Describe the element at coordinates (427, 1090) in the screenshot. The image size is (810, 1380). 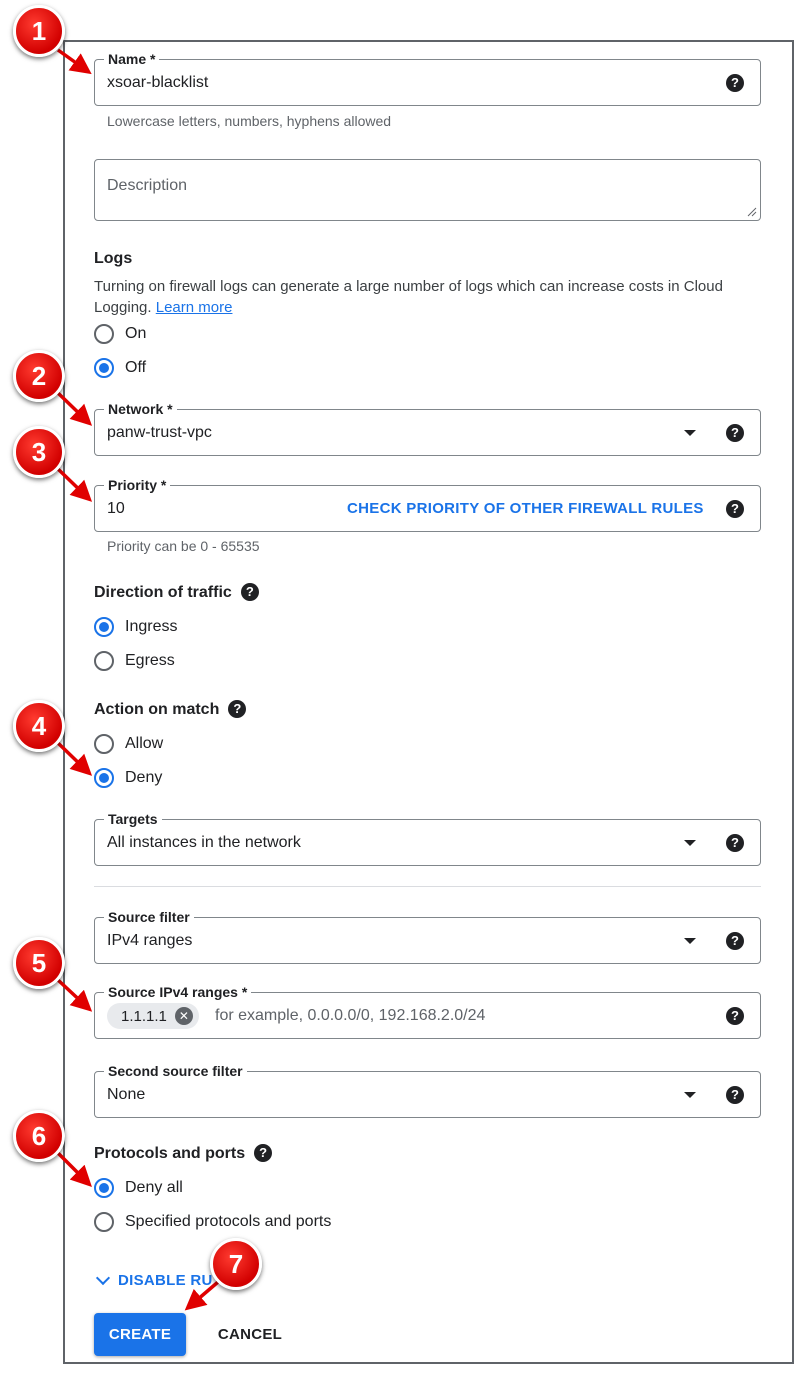
I see `second-source-filter-select: Second source filter None ?` at that location.